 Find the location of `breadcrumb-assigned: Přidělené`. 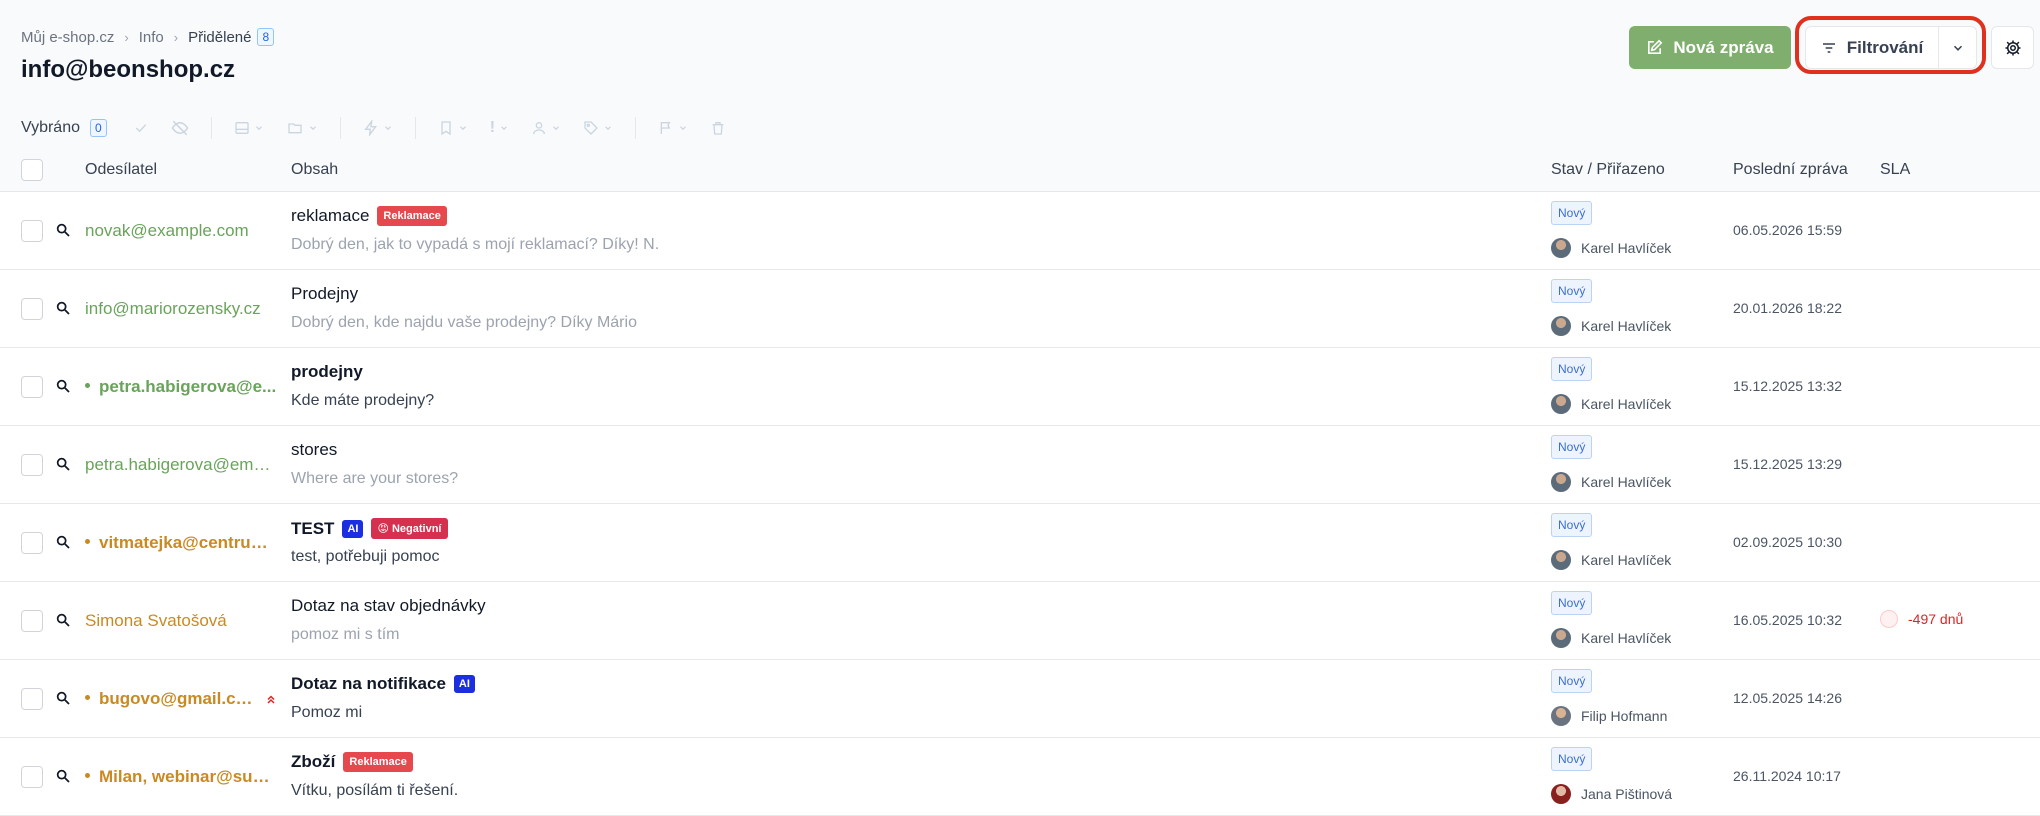

breadcrumb-assigned: Přidělené is located at coordinates (220, 37).